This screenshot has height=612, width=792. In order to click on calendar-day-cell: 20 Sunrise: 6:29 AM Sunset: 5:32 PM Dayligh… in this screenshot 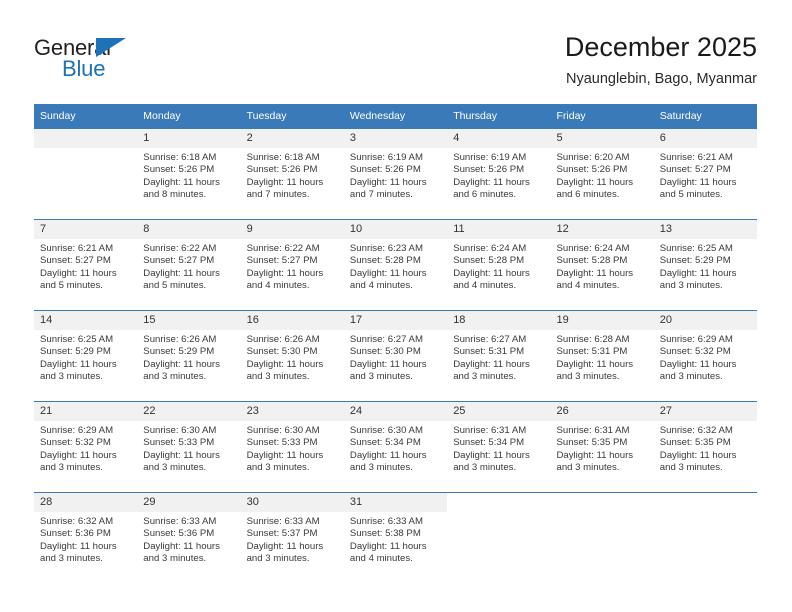, I will do `click(705, 356)`.